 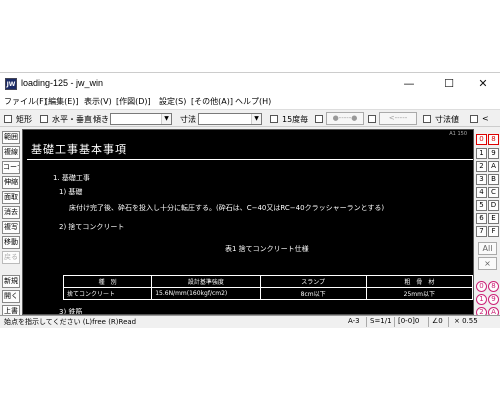 I want to click on table-caption: 表1 捨てコンクリート仕様, so click(x=267, y=249).